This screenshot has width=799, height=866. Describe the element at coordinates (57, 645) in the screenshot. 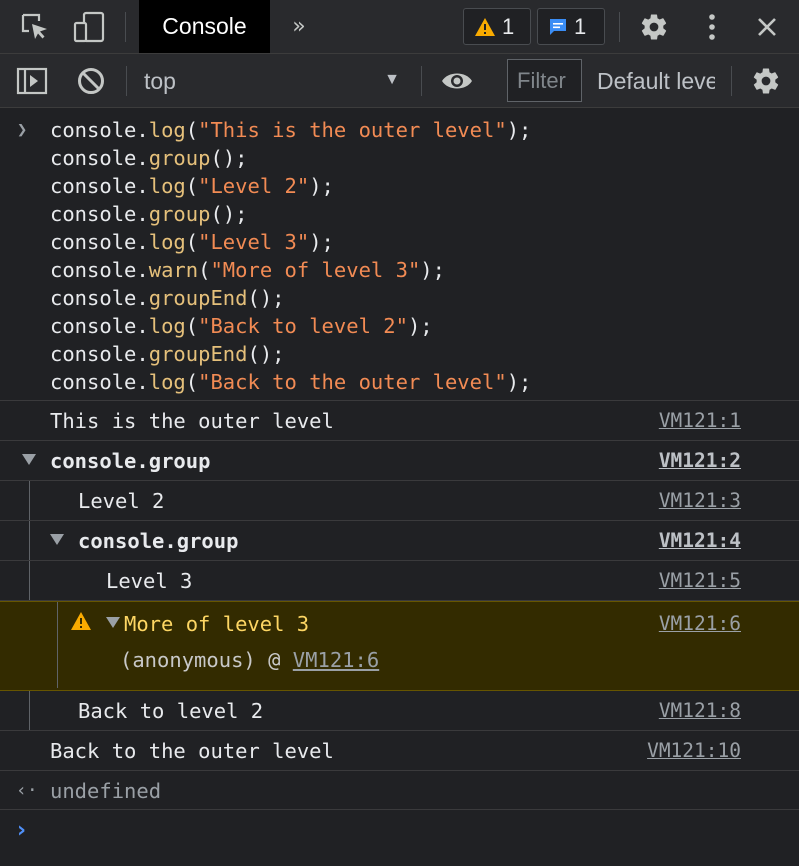

I see `group-guide-line` at that location.